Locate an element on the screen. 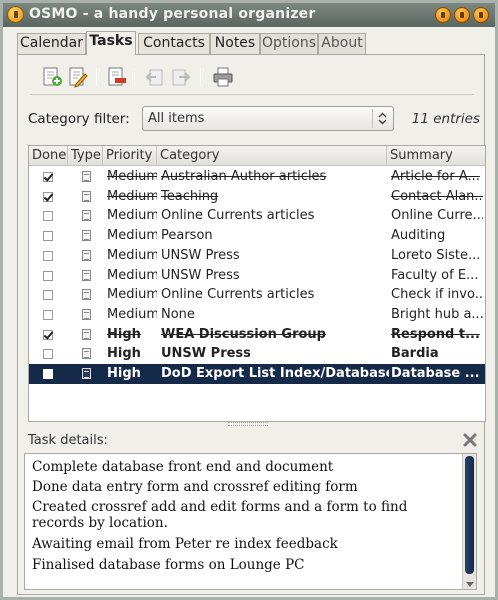 Image resolution: width=498 pixels, height=600 pixels. column-header-category: Category is located at coordinates (272, 156).